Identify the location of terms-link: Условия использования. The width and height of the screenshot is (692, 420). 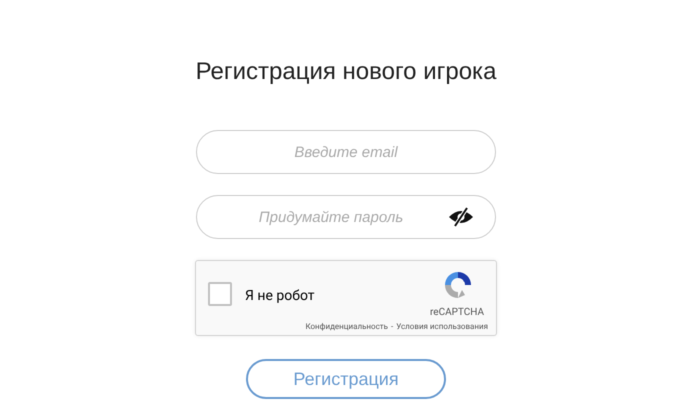
(442, 326).